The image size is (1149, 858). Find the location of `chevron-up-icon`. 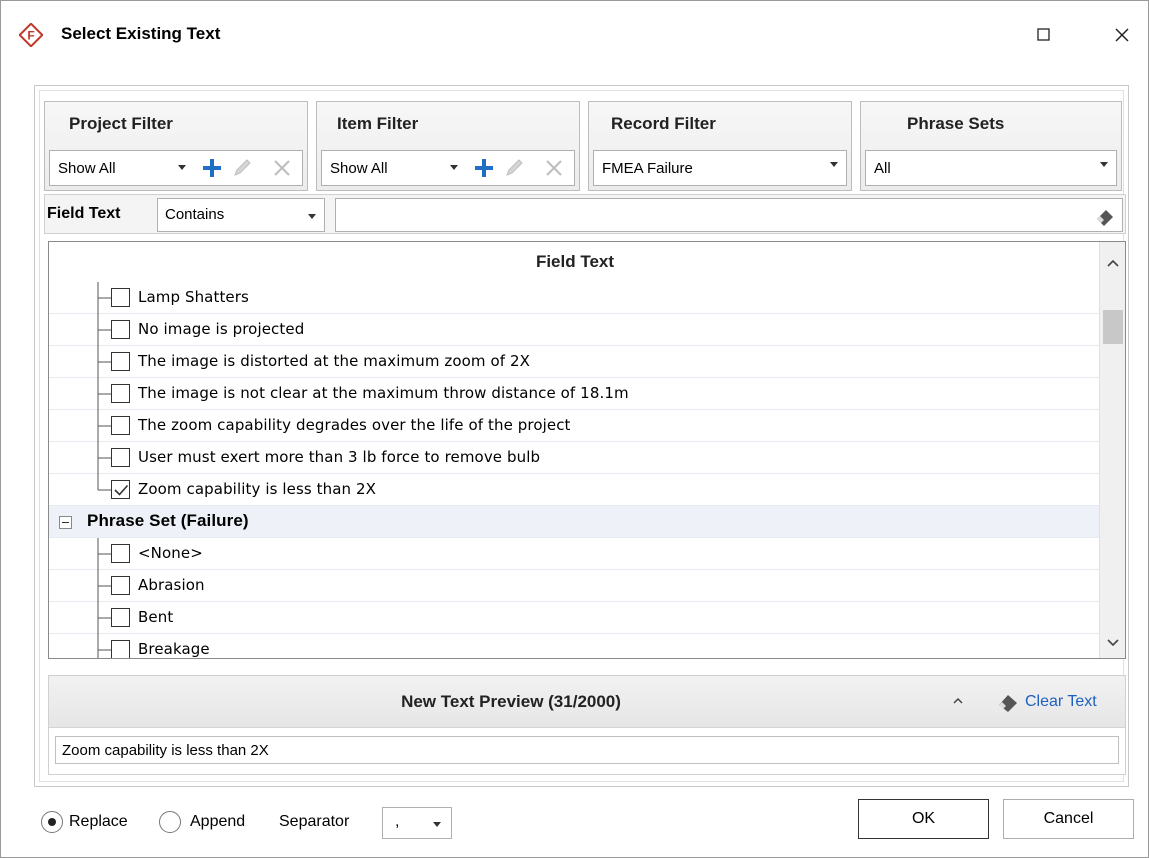

chevron-up-icon is located at coordinates (958, 701).